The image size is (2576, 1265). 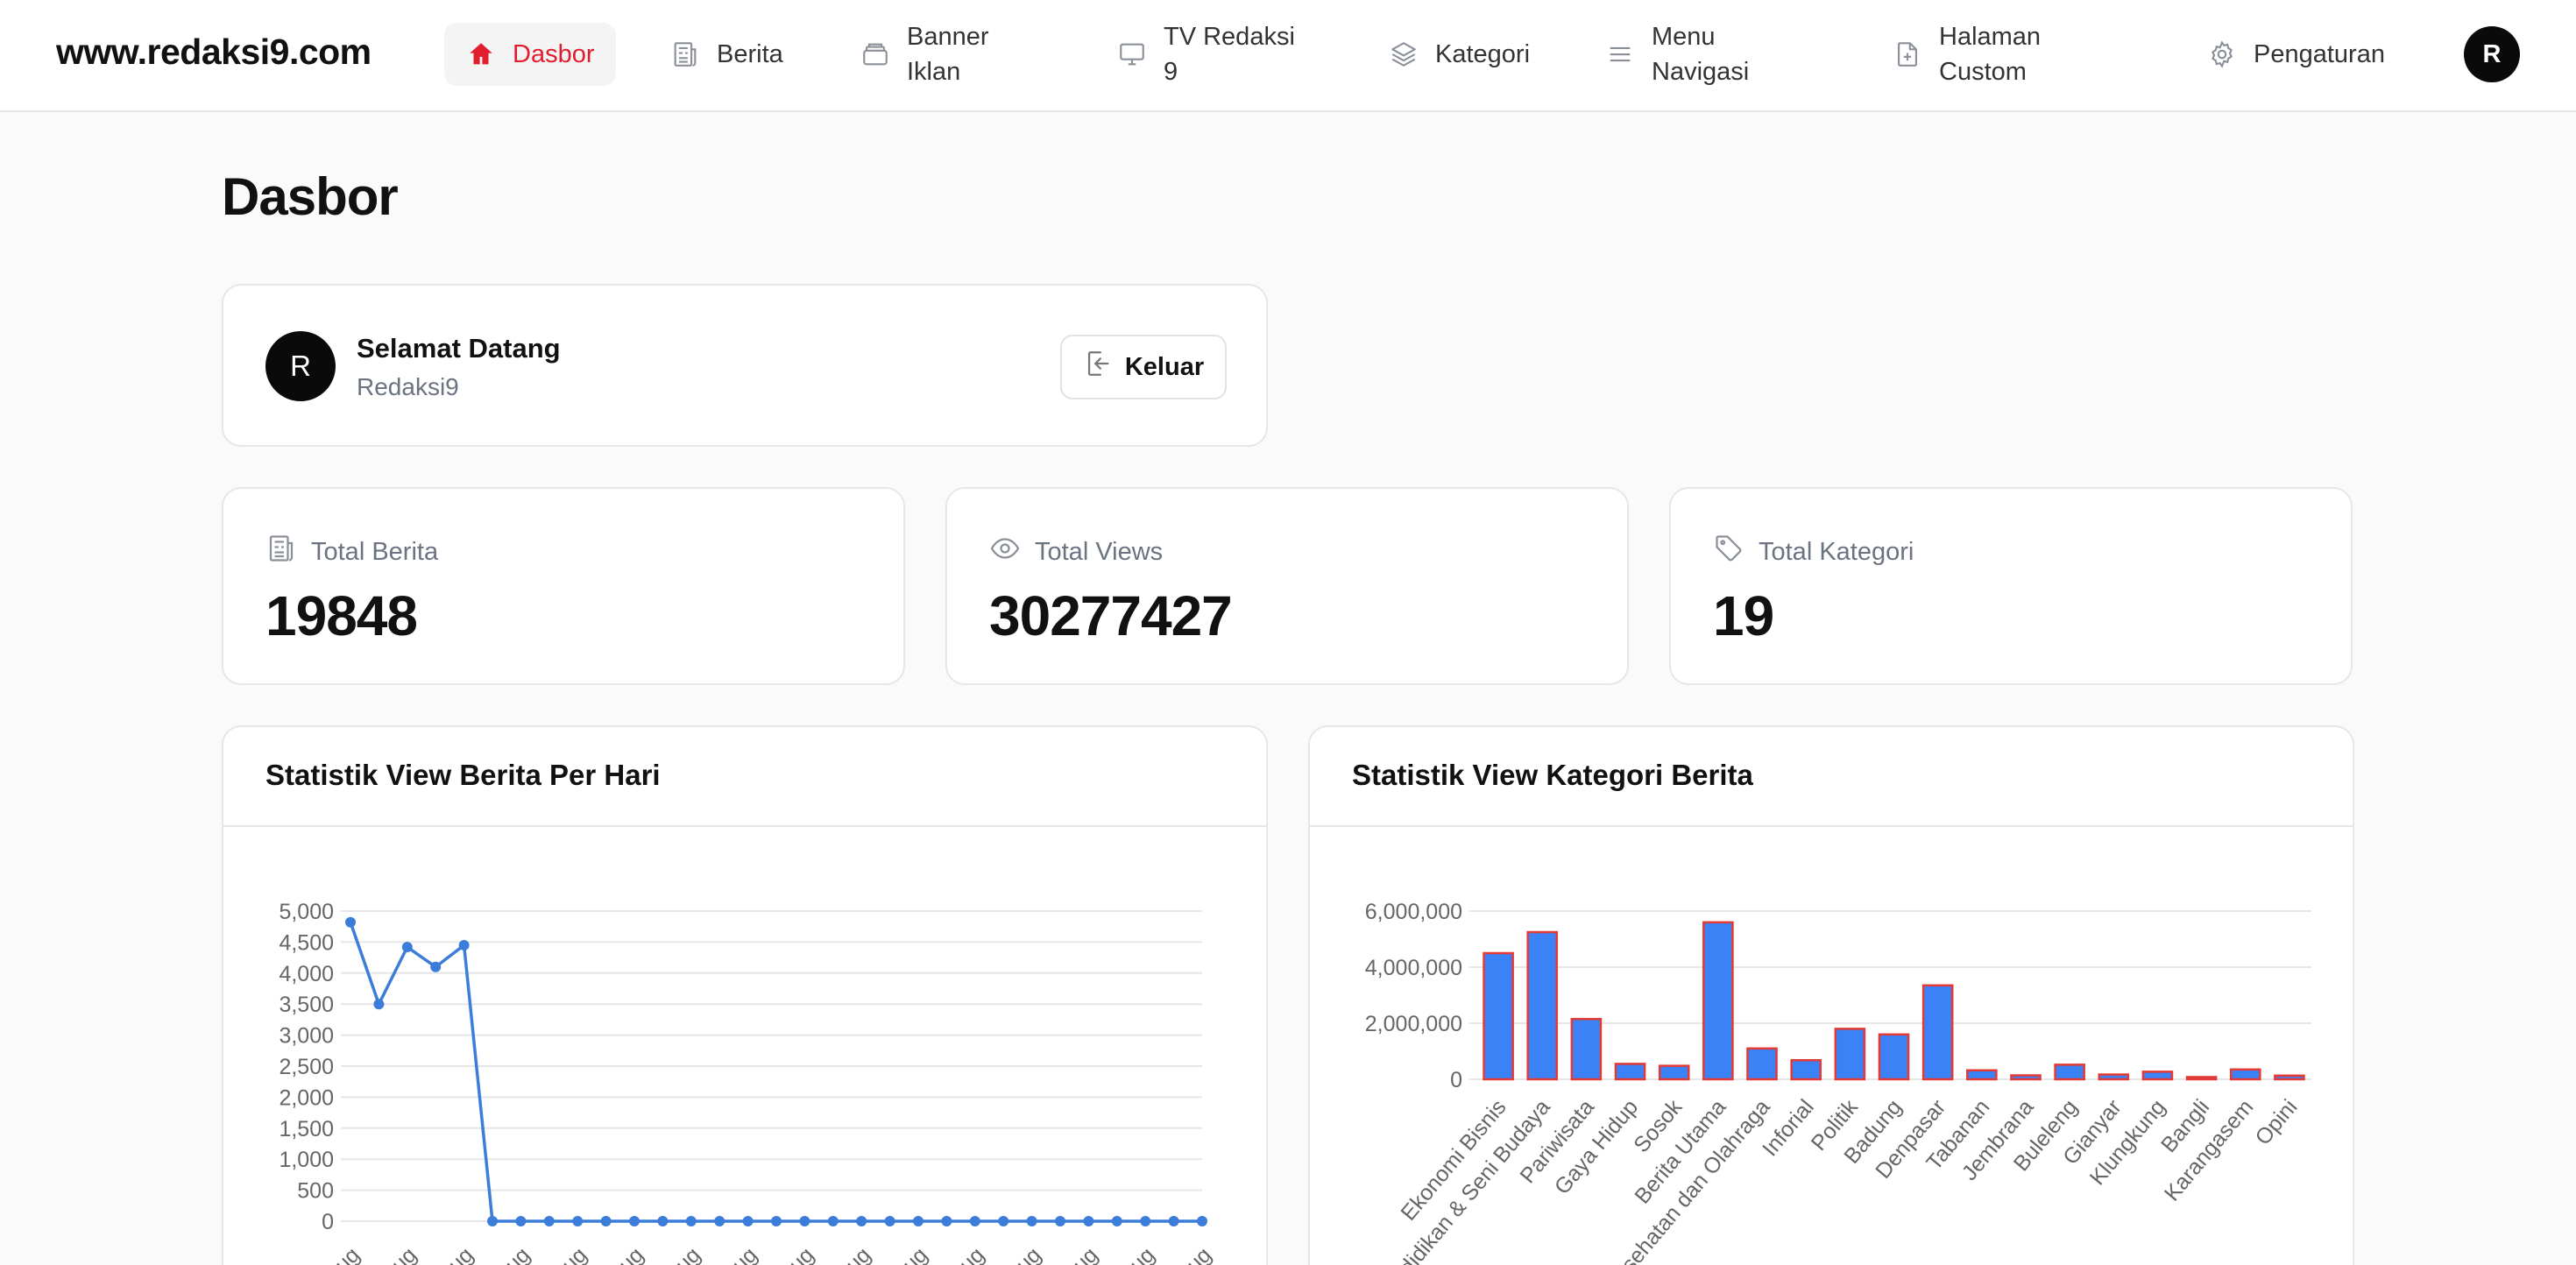 I want to click on user-avatar: R, so click(x=2492, y=54).